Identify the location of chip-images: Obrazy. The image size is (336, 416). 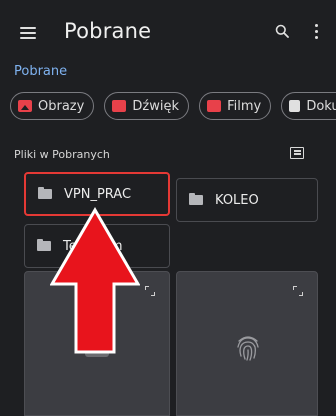
(52, 106).